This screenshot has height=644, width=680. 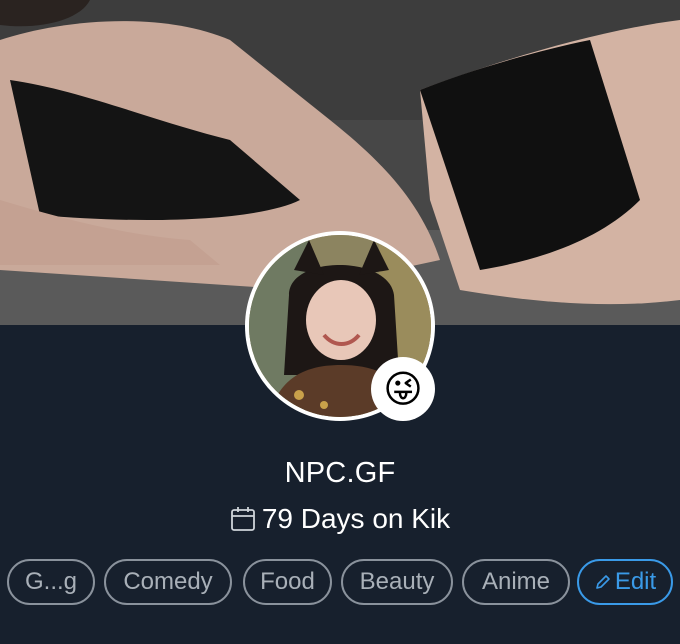 I want to click on edit-interests-button: Edit, so click(x=625, y=582).